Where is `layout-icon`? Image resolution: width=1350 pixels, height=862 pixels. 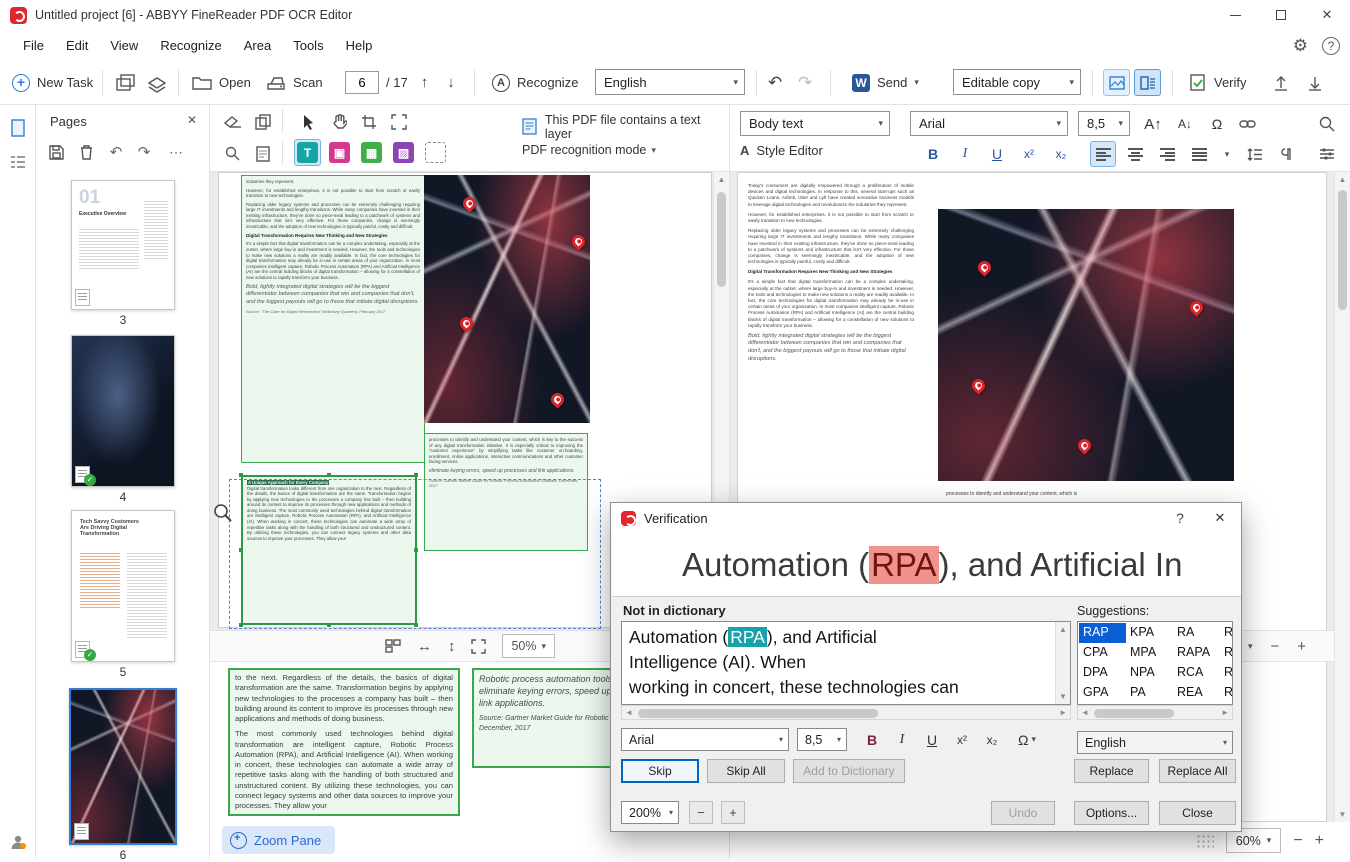 layout-icon is located at coordinates (393, 646).